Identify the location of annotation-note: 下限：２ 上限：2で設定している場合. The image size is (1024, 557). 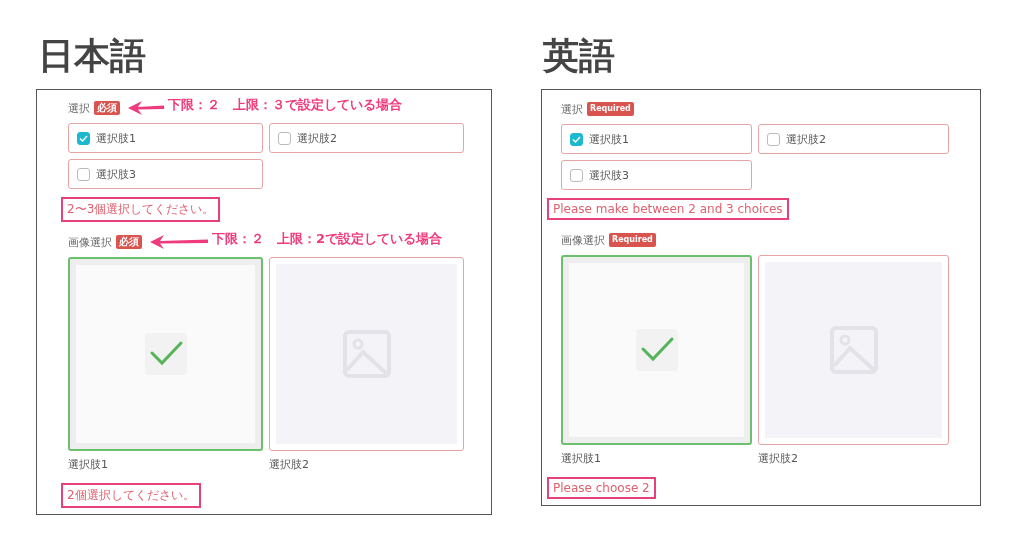
(327, 239).